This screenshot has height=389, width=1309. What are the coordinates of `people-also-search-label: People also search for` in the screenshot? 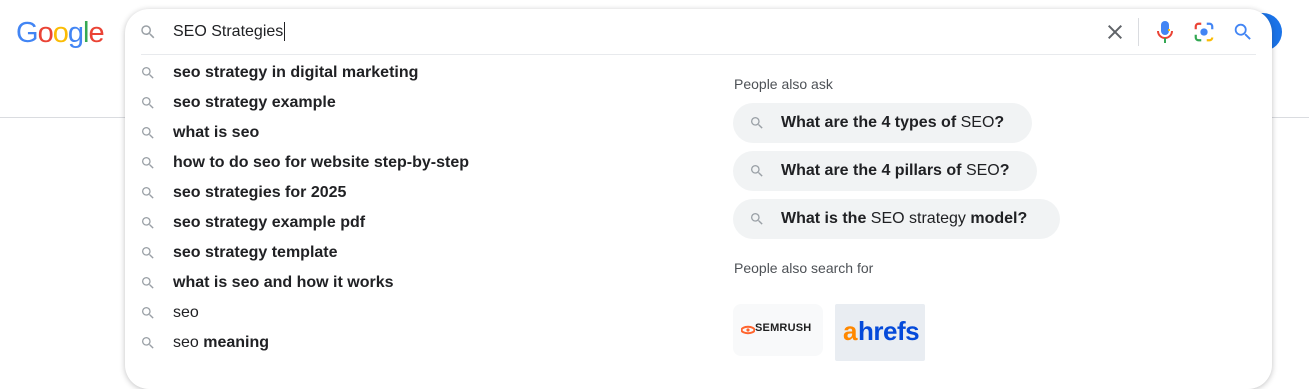 It's located at (804, 268).